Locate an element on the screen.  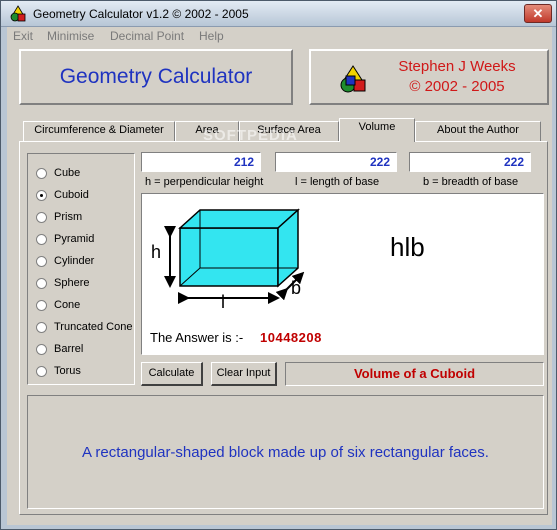
tab-about-author: About the Author is located at coordinates (478, 131).